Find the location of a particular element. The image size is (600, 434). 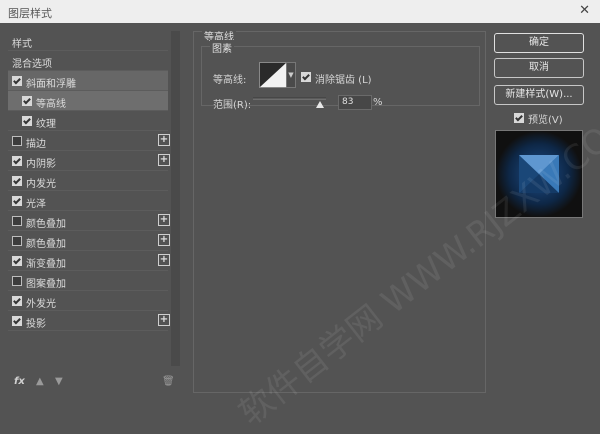

range-input: 83 is located at coordinates (355, 102).